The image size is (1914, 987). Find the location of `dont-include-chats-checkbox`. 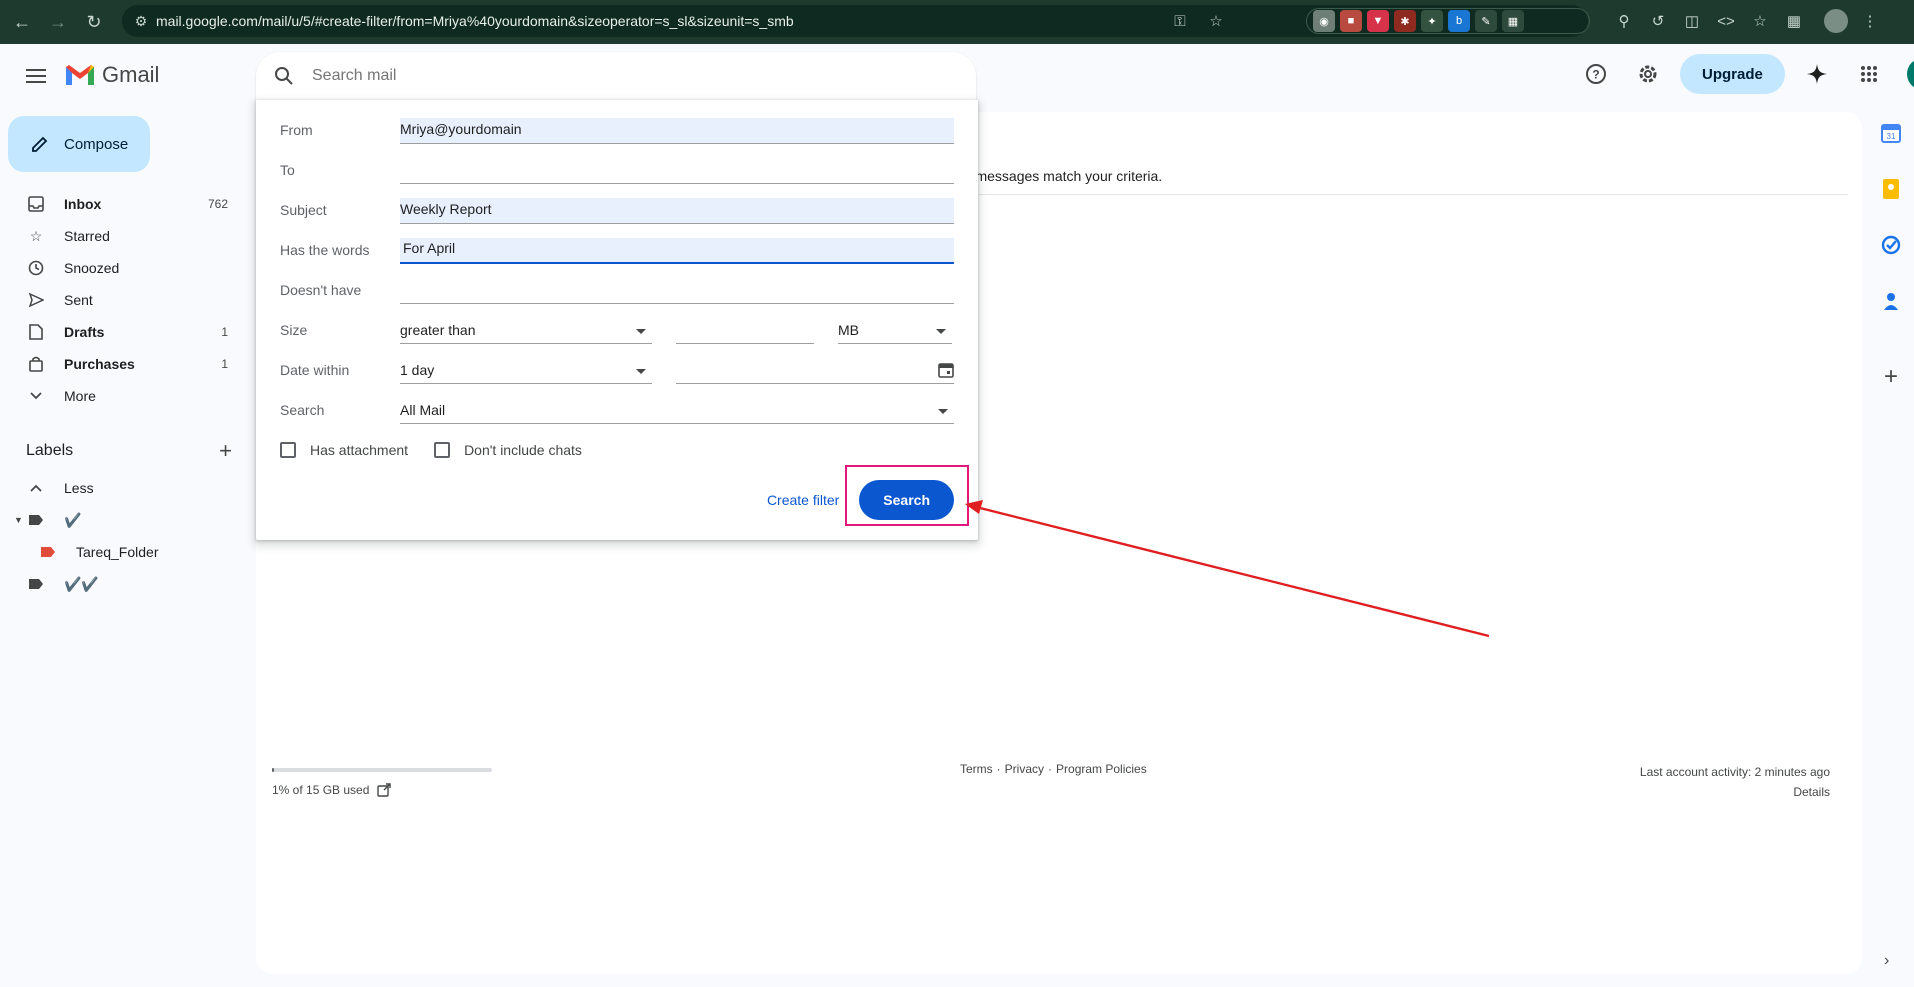

dont-include-chats-checkbox is located at coordinates (442, 450).